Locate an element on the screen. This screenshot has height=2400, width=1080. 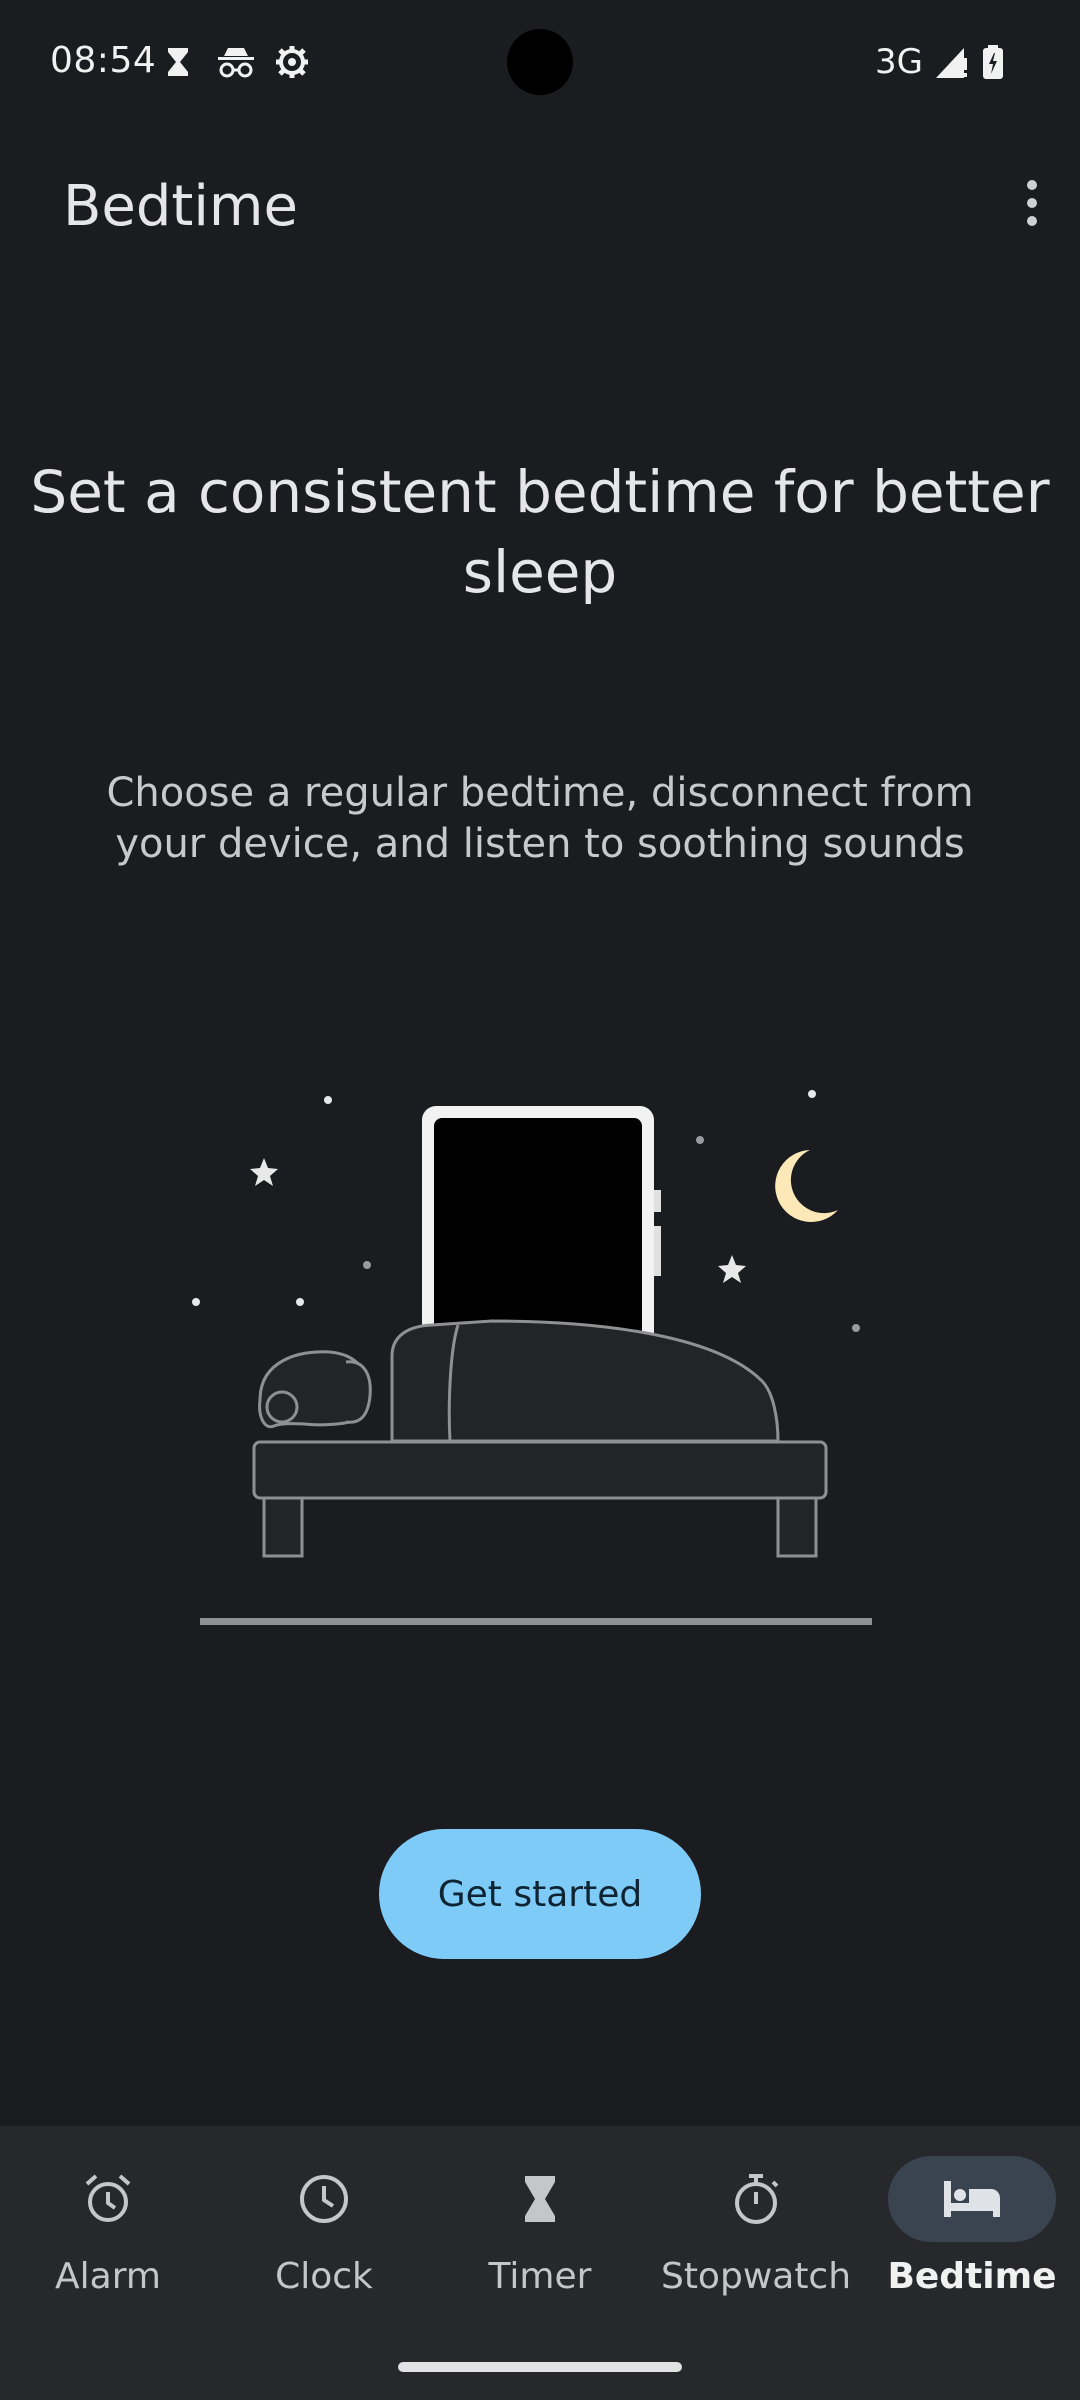
nav-label-alarm: Alarm is located at coordinates (108, 2276).